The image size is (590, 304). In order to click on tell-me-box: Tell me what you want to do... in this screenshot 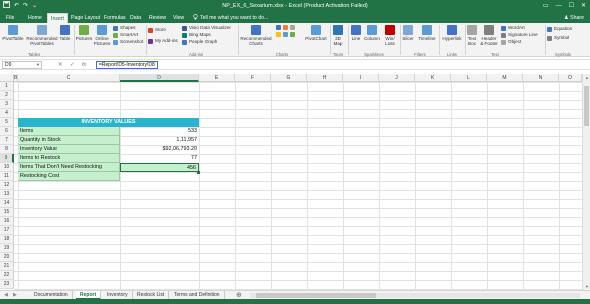, I will do `click(230, 18)`.